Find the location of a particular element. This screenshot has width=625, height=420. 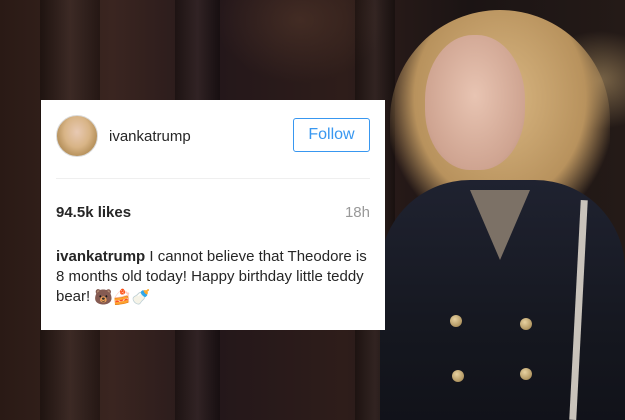

caption-username: ivankatrump is located at coordinates (100, 256).